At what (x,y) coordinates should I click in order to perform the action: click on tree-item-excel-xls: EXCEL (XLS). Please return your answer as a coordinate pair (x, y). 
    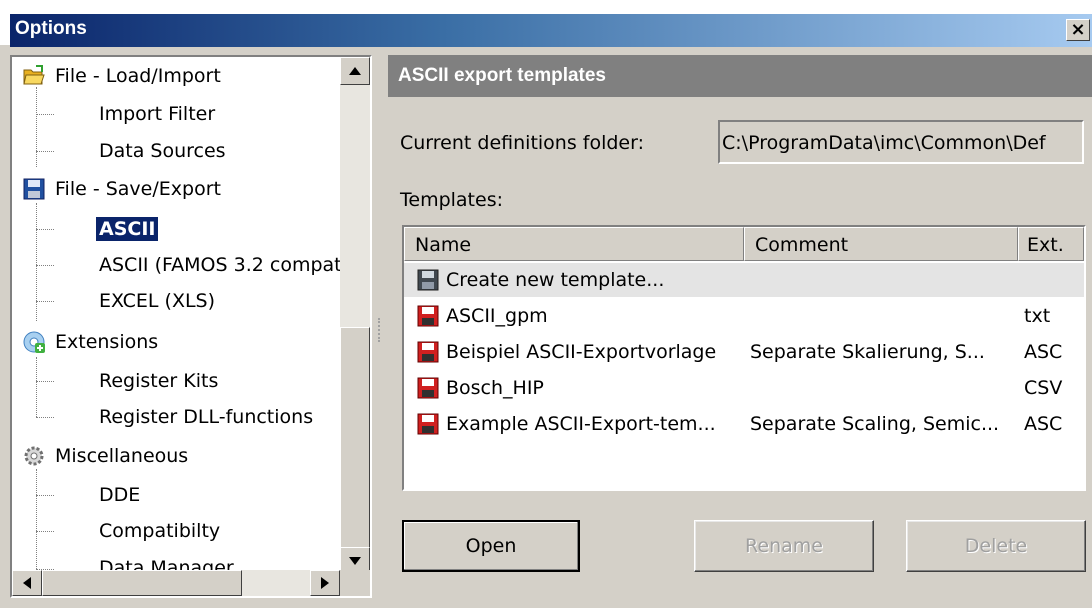
    Looking at the image, I should click on (157, 301).